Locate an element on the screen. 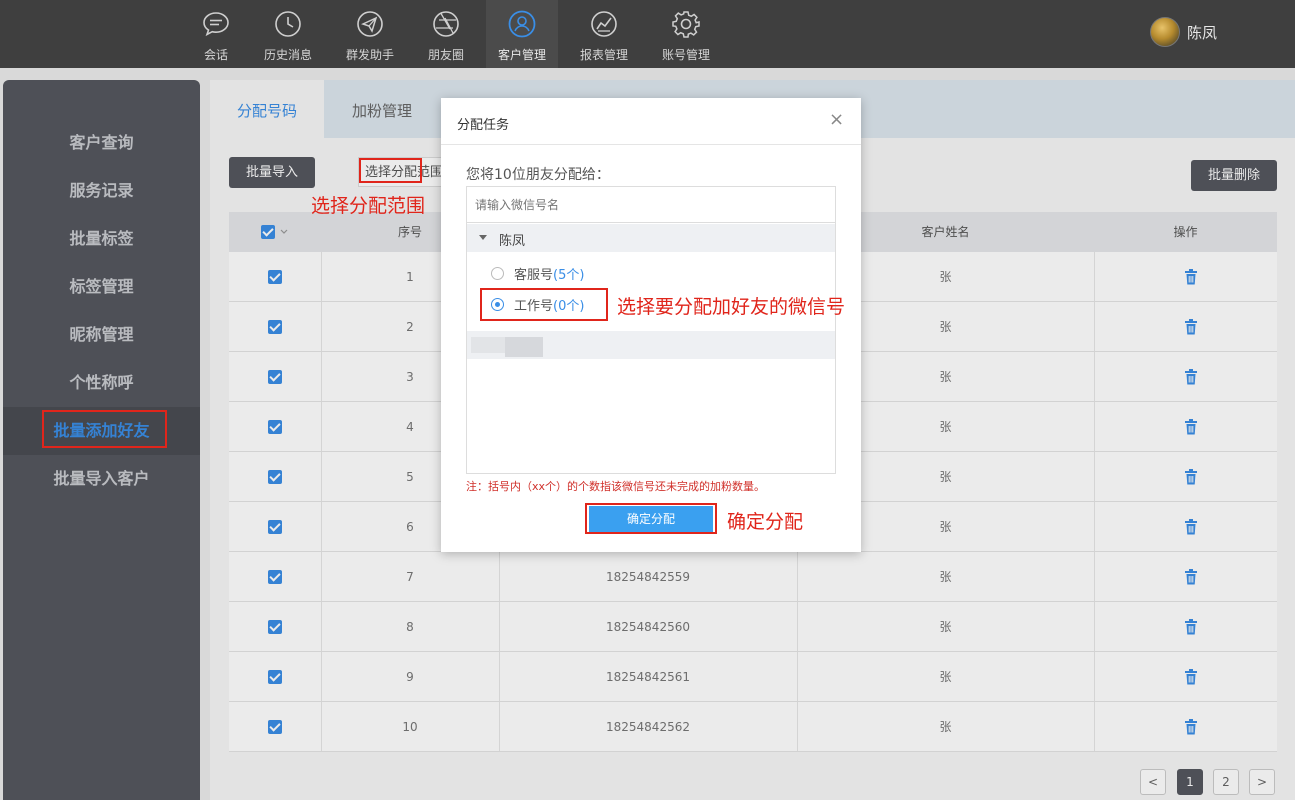 This screenshot has height=800, width=1295. dialog-note: 注：括号内（xx个）的个数指该微信号还未完成的加粉数量。 is located at coordinates (616, 486).